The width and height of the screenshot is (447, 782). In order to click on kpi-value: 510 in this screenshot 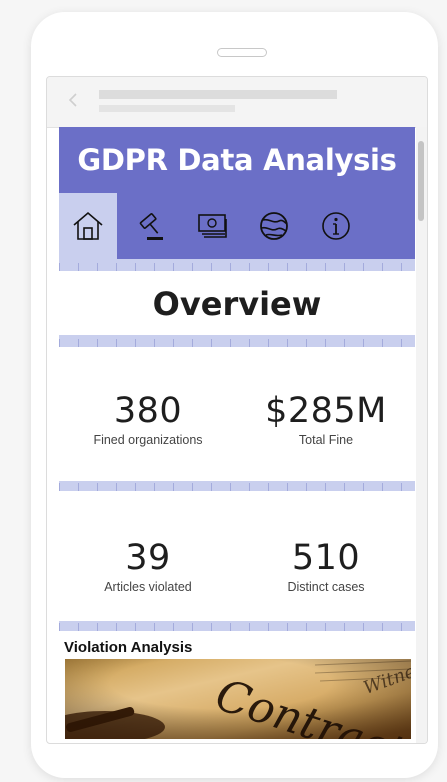, I will do `click(326, 558)`.